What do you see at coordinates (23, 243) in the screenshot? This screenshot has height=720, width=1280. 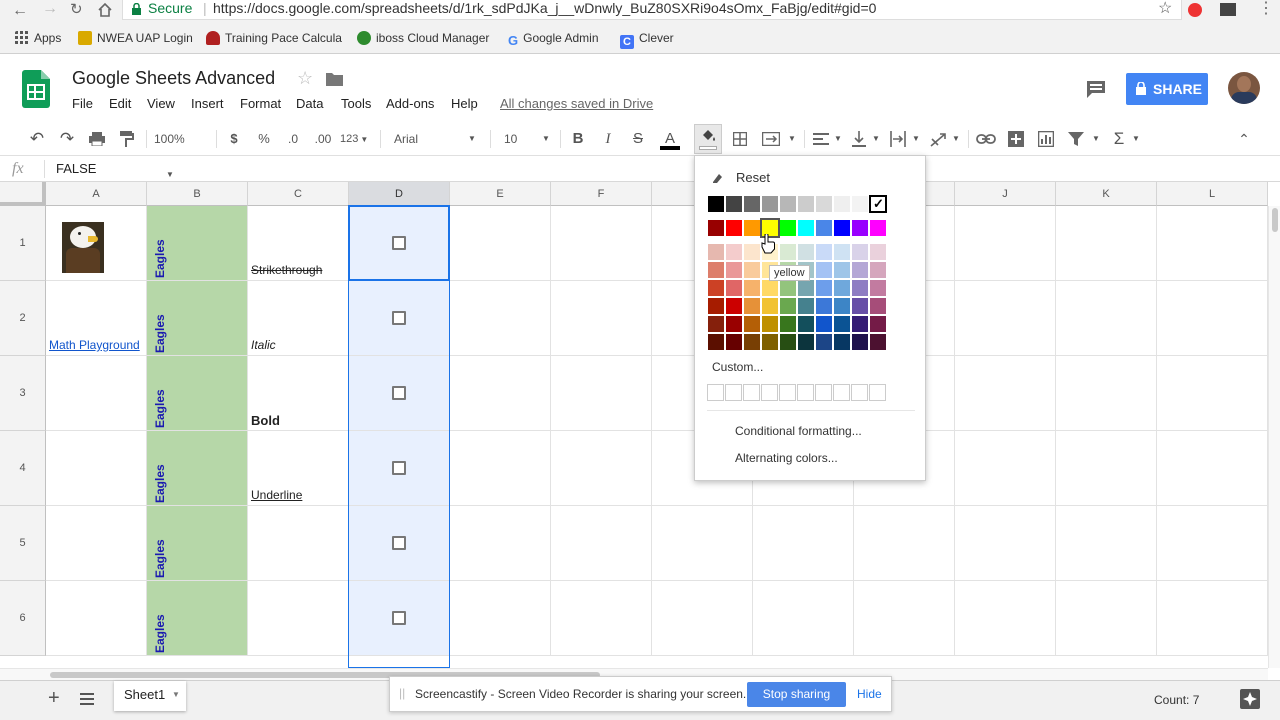 I see `row-header-1: 1` at bounding box center [23, 243].